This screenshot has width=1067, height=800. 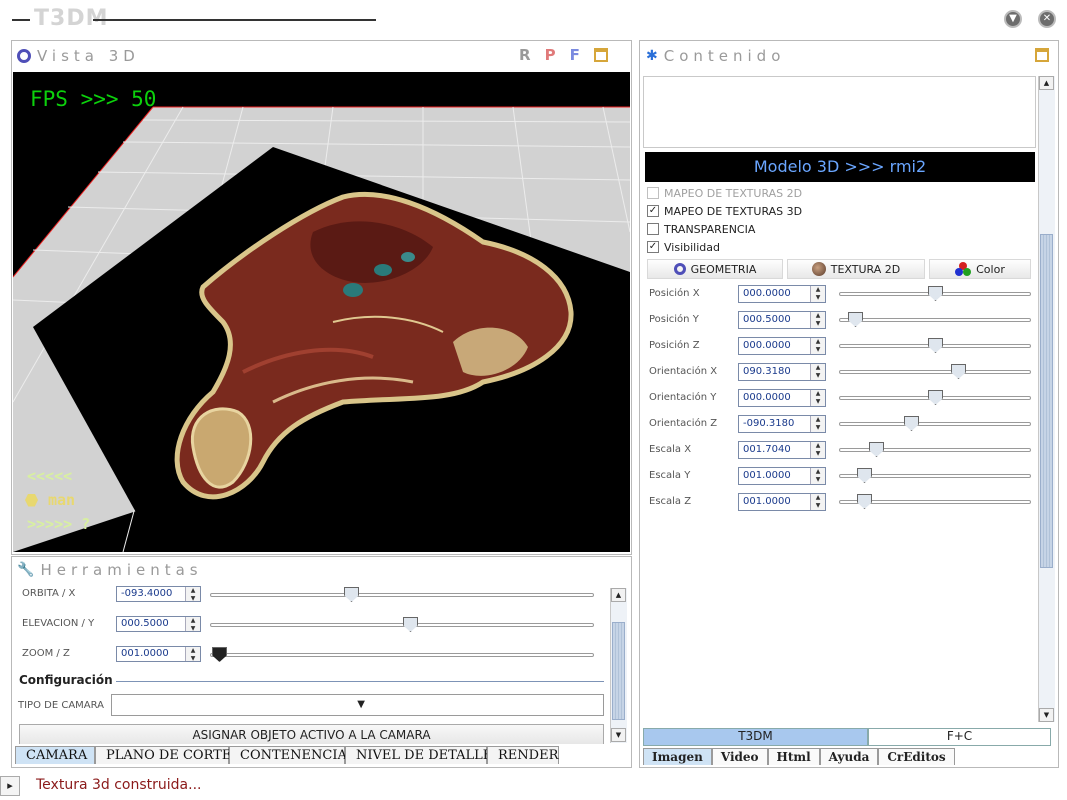 What do you see at coordinates (58, 524) in the screenshot?
I see `next-model-link: >>>>> ?` at bounding box center [58, 524].